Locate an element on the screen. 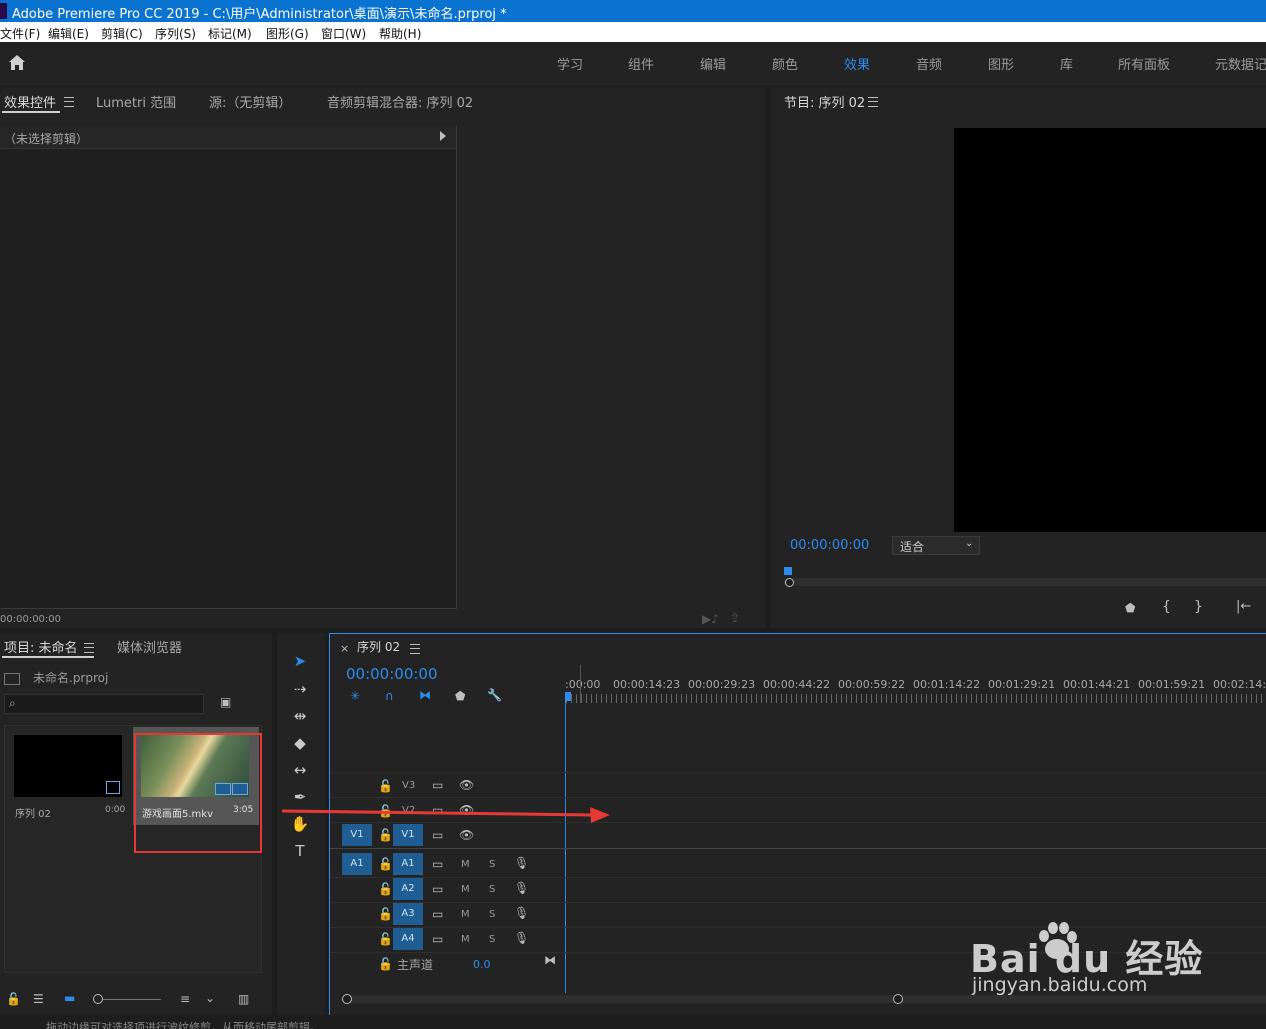  scroll-handle-left is located at coordinates (347, 999).